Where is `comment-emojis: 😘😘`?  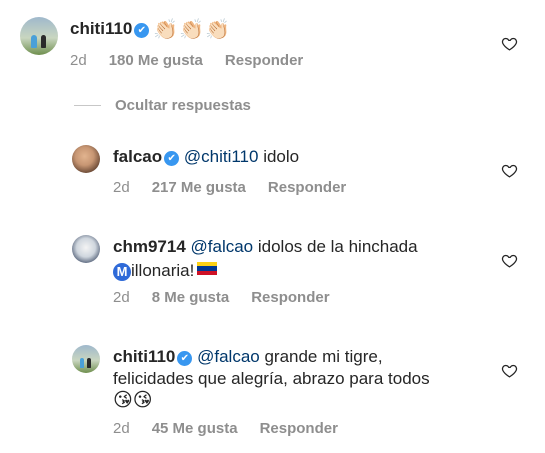
comment-emojis: 😘😘 is located at coordinates (133, 400).